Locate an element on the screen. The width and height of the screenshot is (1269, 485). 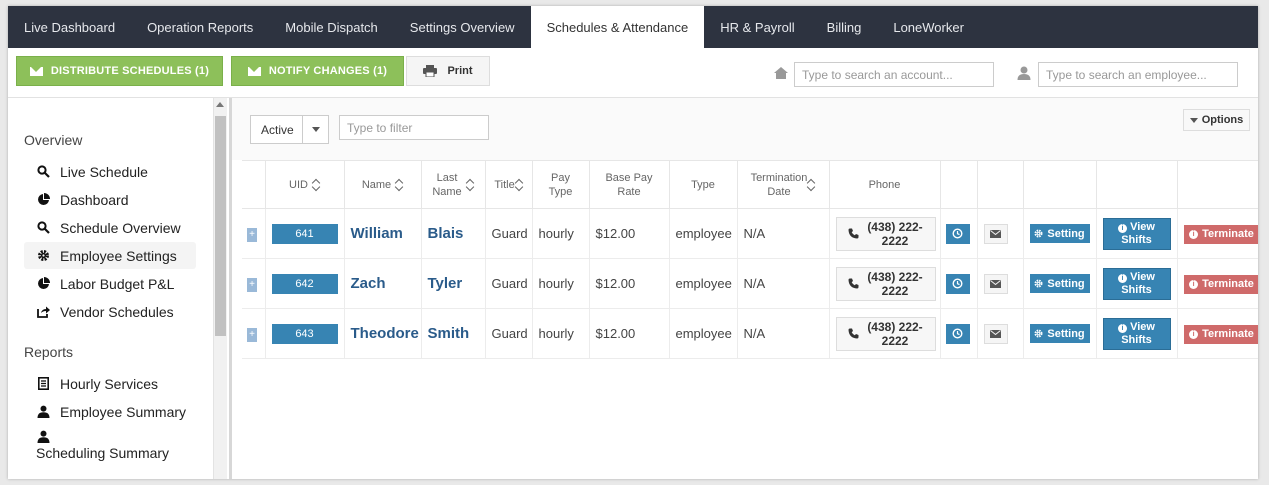
uid-cell: 643 is located at coordinates (305, 333).